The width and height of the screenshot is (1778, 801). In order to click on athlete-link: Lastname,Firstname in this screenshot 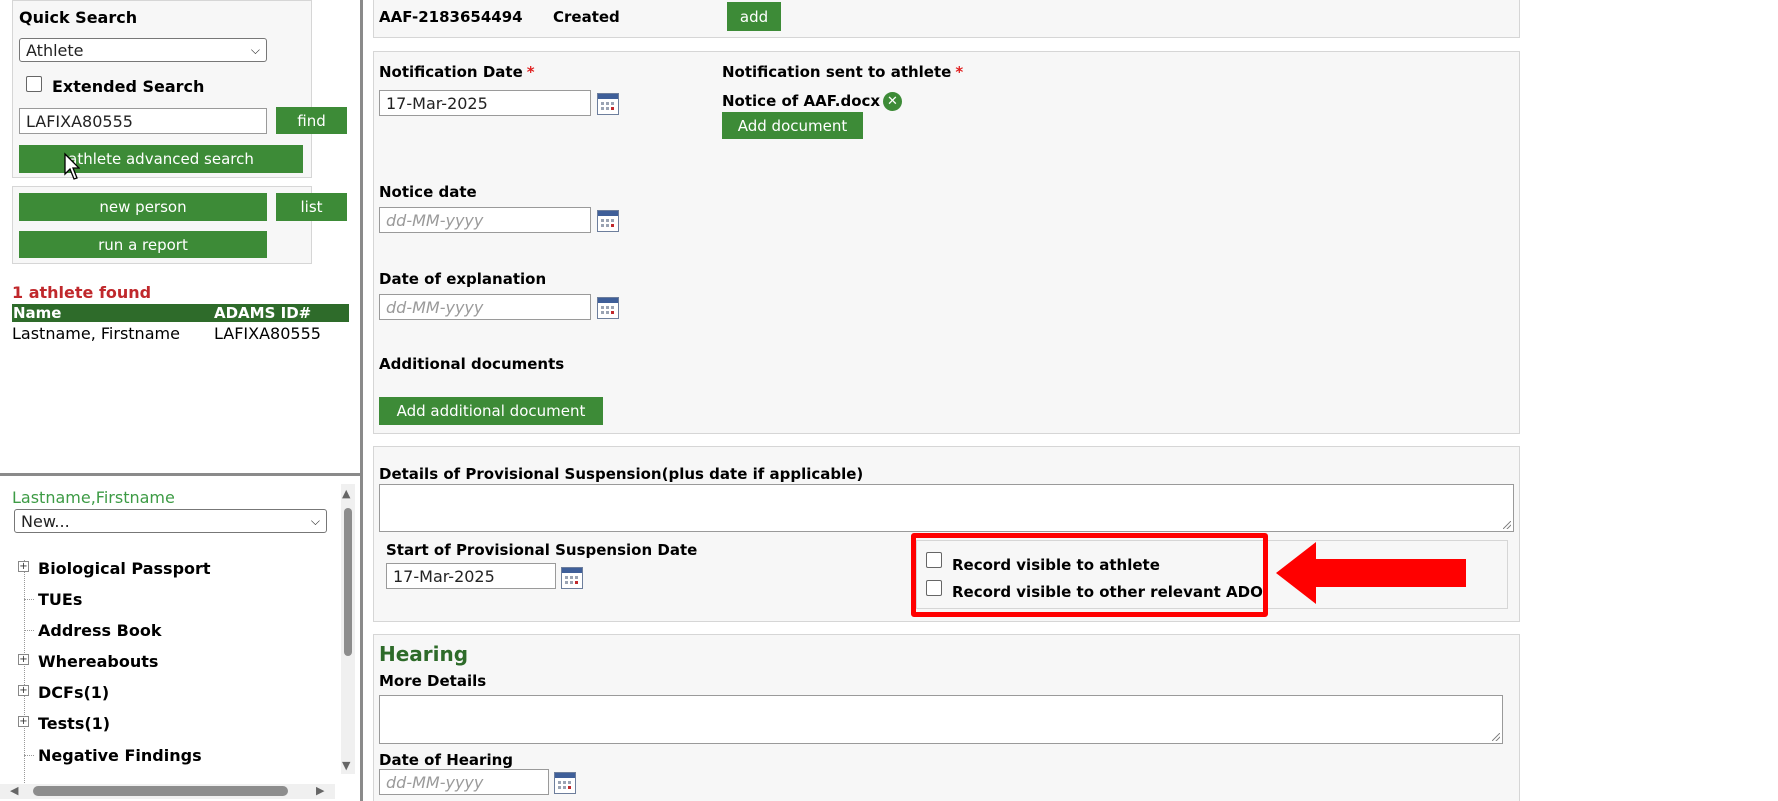, I will do `click(93, 497)`.